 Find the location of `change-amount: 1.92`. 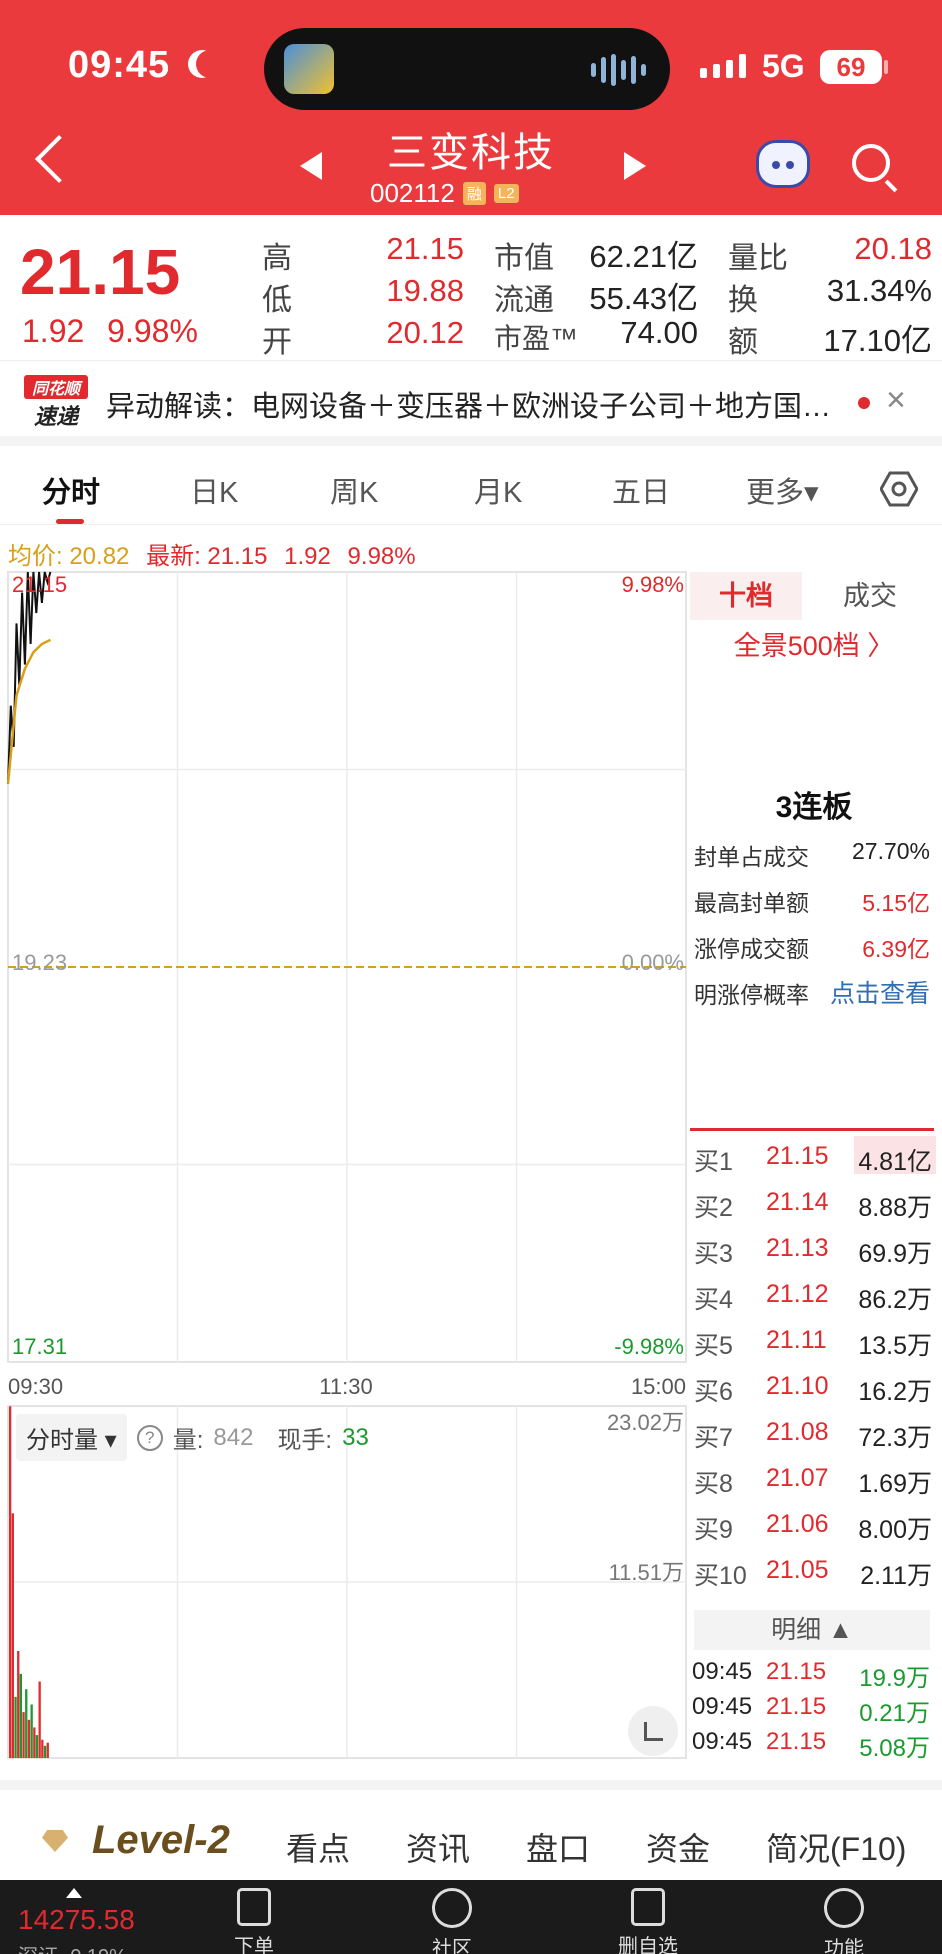

change-amount: 1.92 is located at coordinates (53, 331).